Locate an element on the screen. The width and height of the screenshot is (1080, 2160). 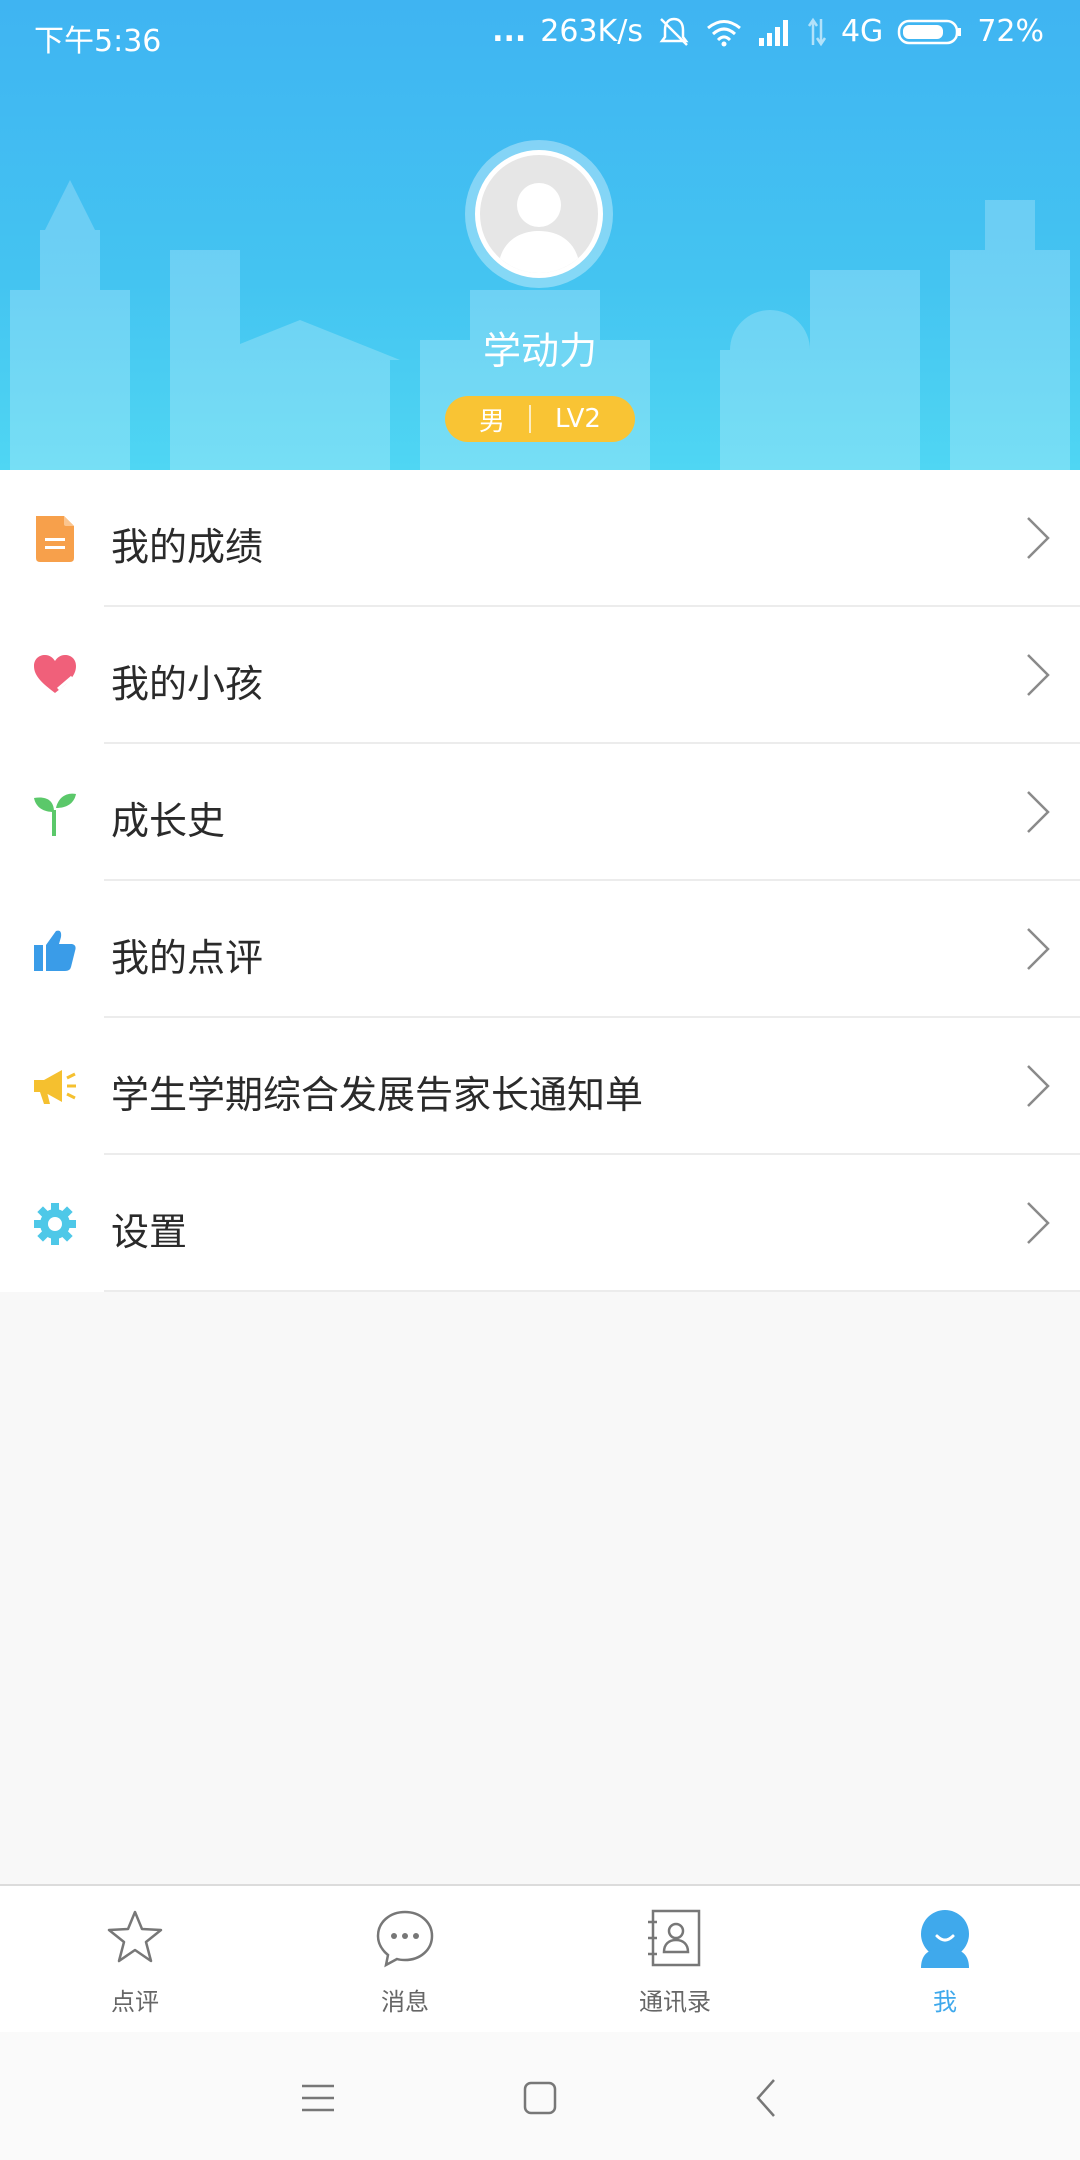
menu-item-my-grades: 我的成绩 is located at coordinates (540, 538).